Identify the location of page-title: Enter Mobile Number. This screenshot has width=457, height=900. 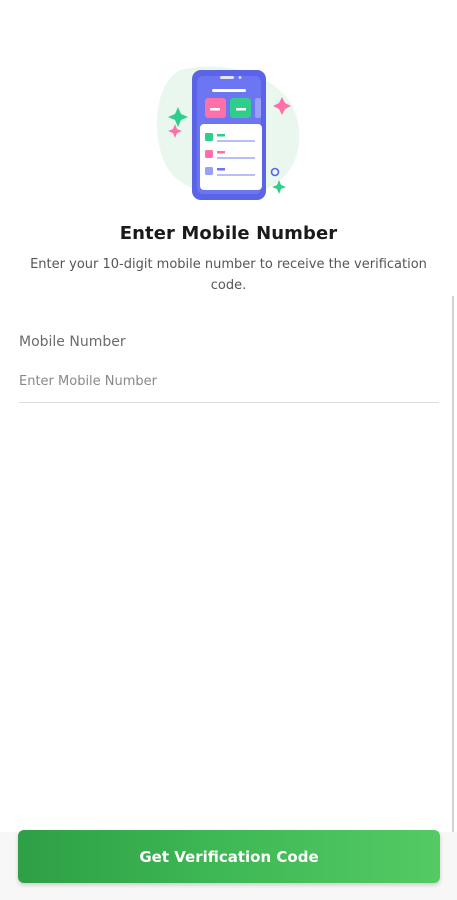
(228, 233).